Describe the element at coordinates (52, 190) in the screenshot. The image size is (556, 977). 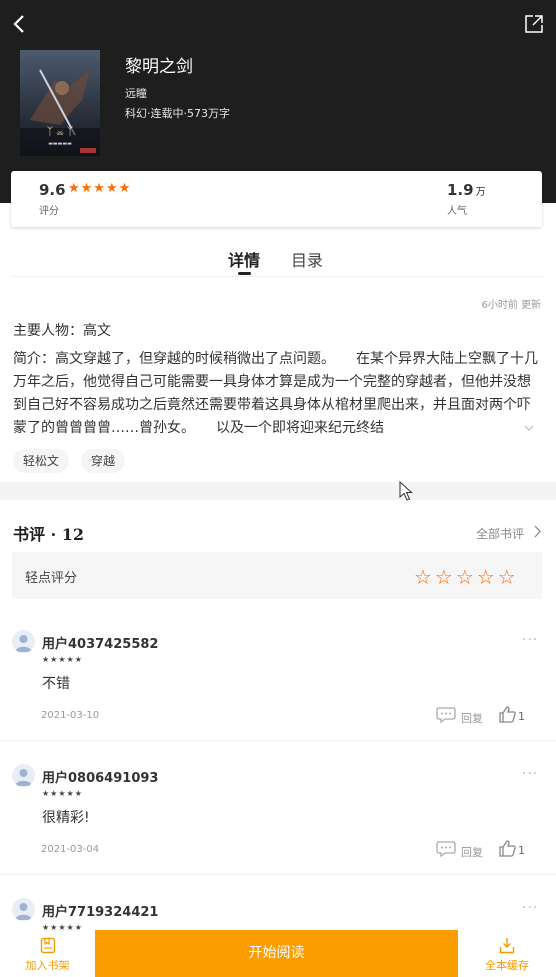
I see `rating-score: 9.6` at that location.